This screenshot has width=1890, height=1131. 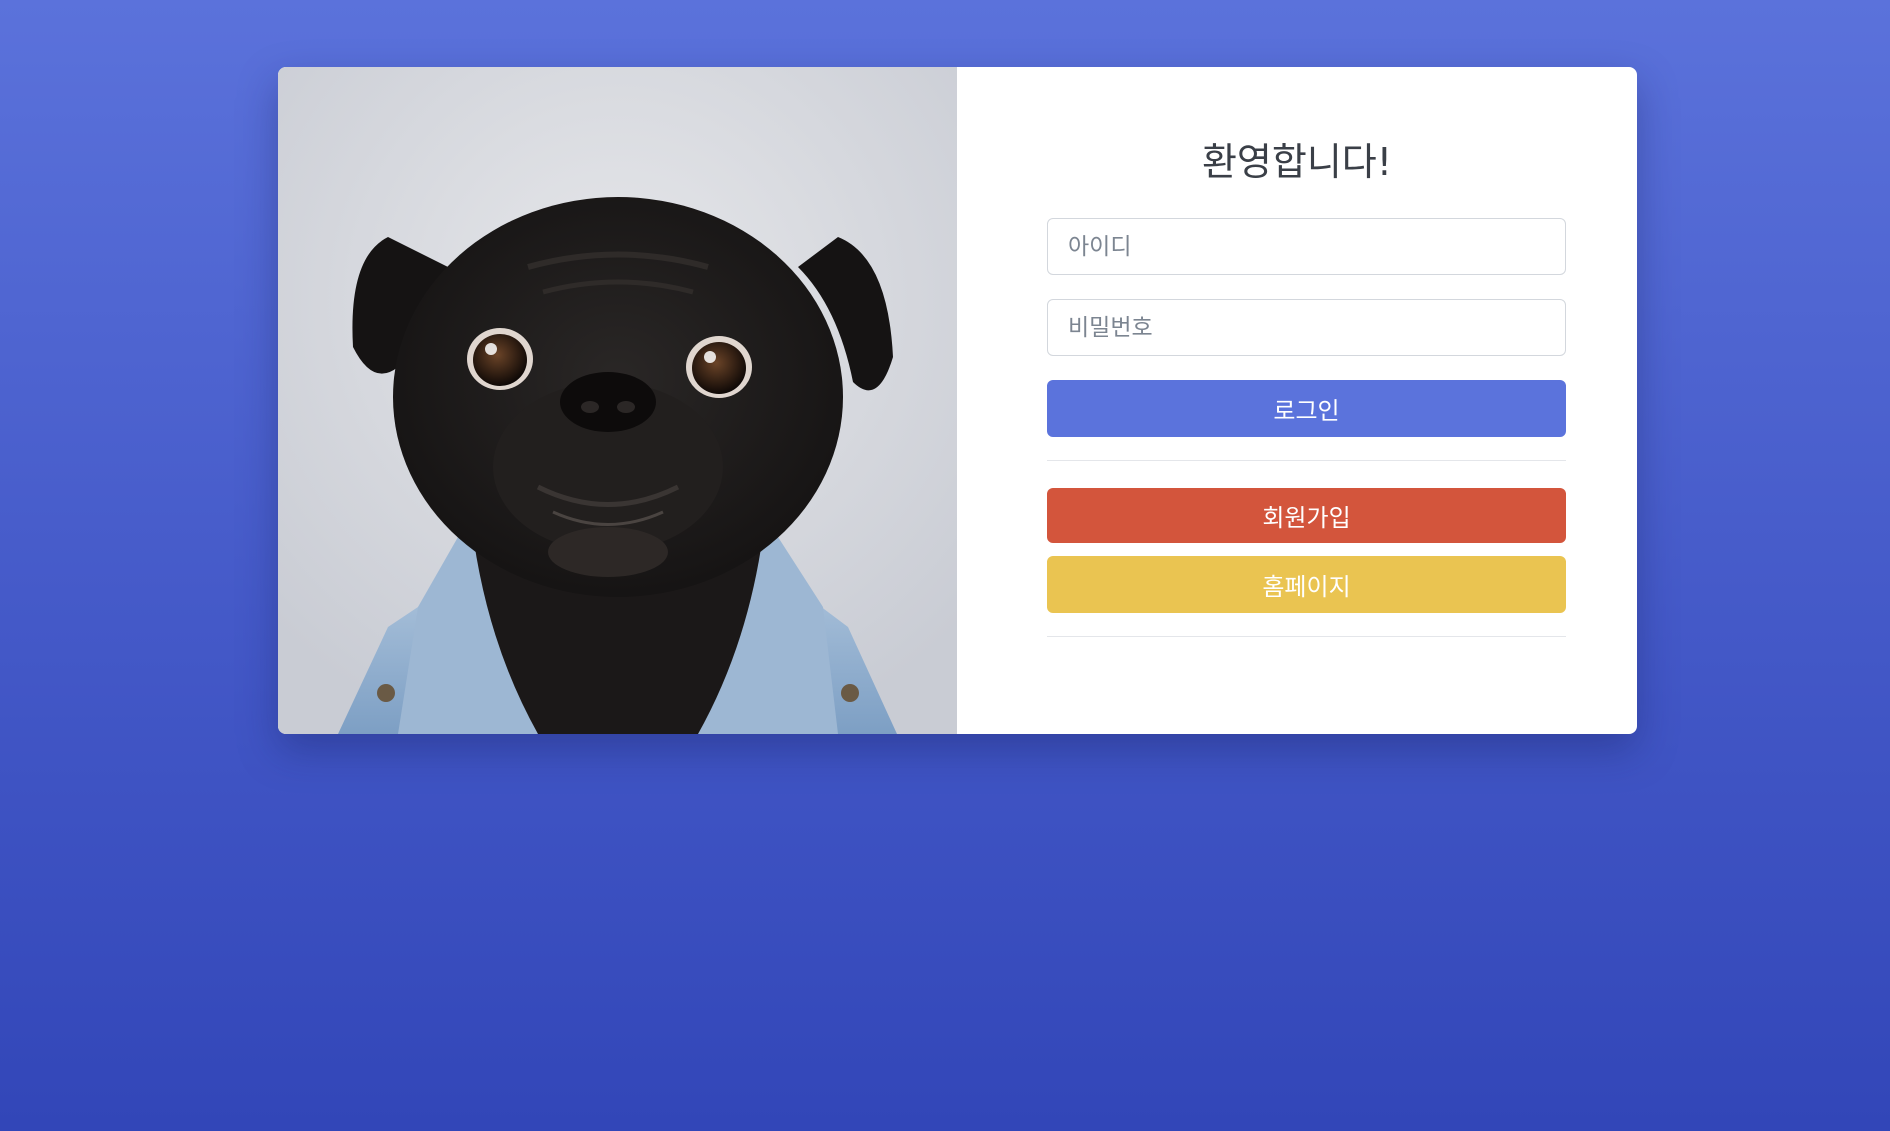 What do you see at coordinates (1306, 515) in the screenshot?
I see `signup-button: 회원가입` at bounding box center [1306, 515].